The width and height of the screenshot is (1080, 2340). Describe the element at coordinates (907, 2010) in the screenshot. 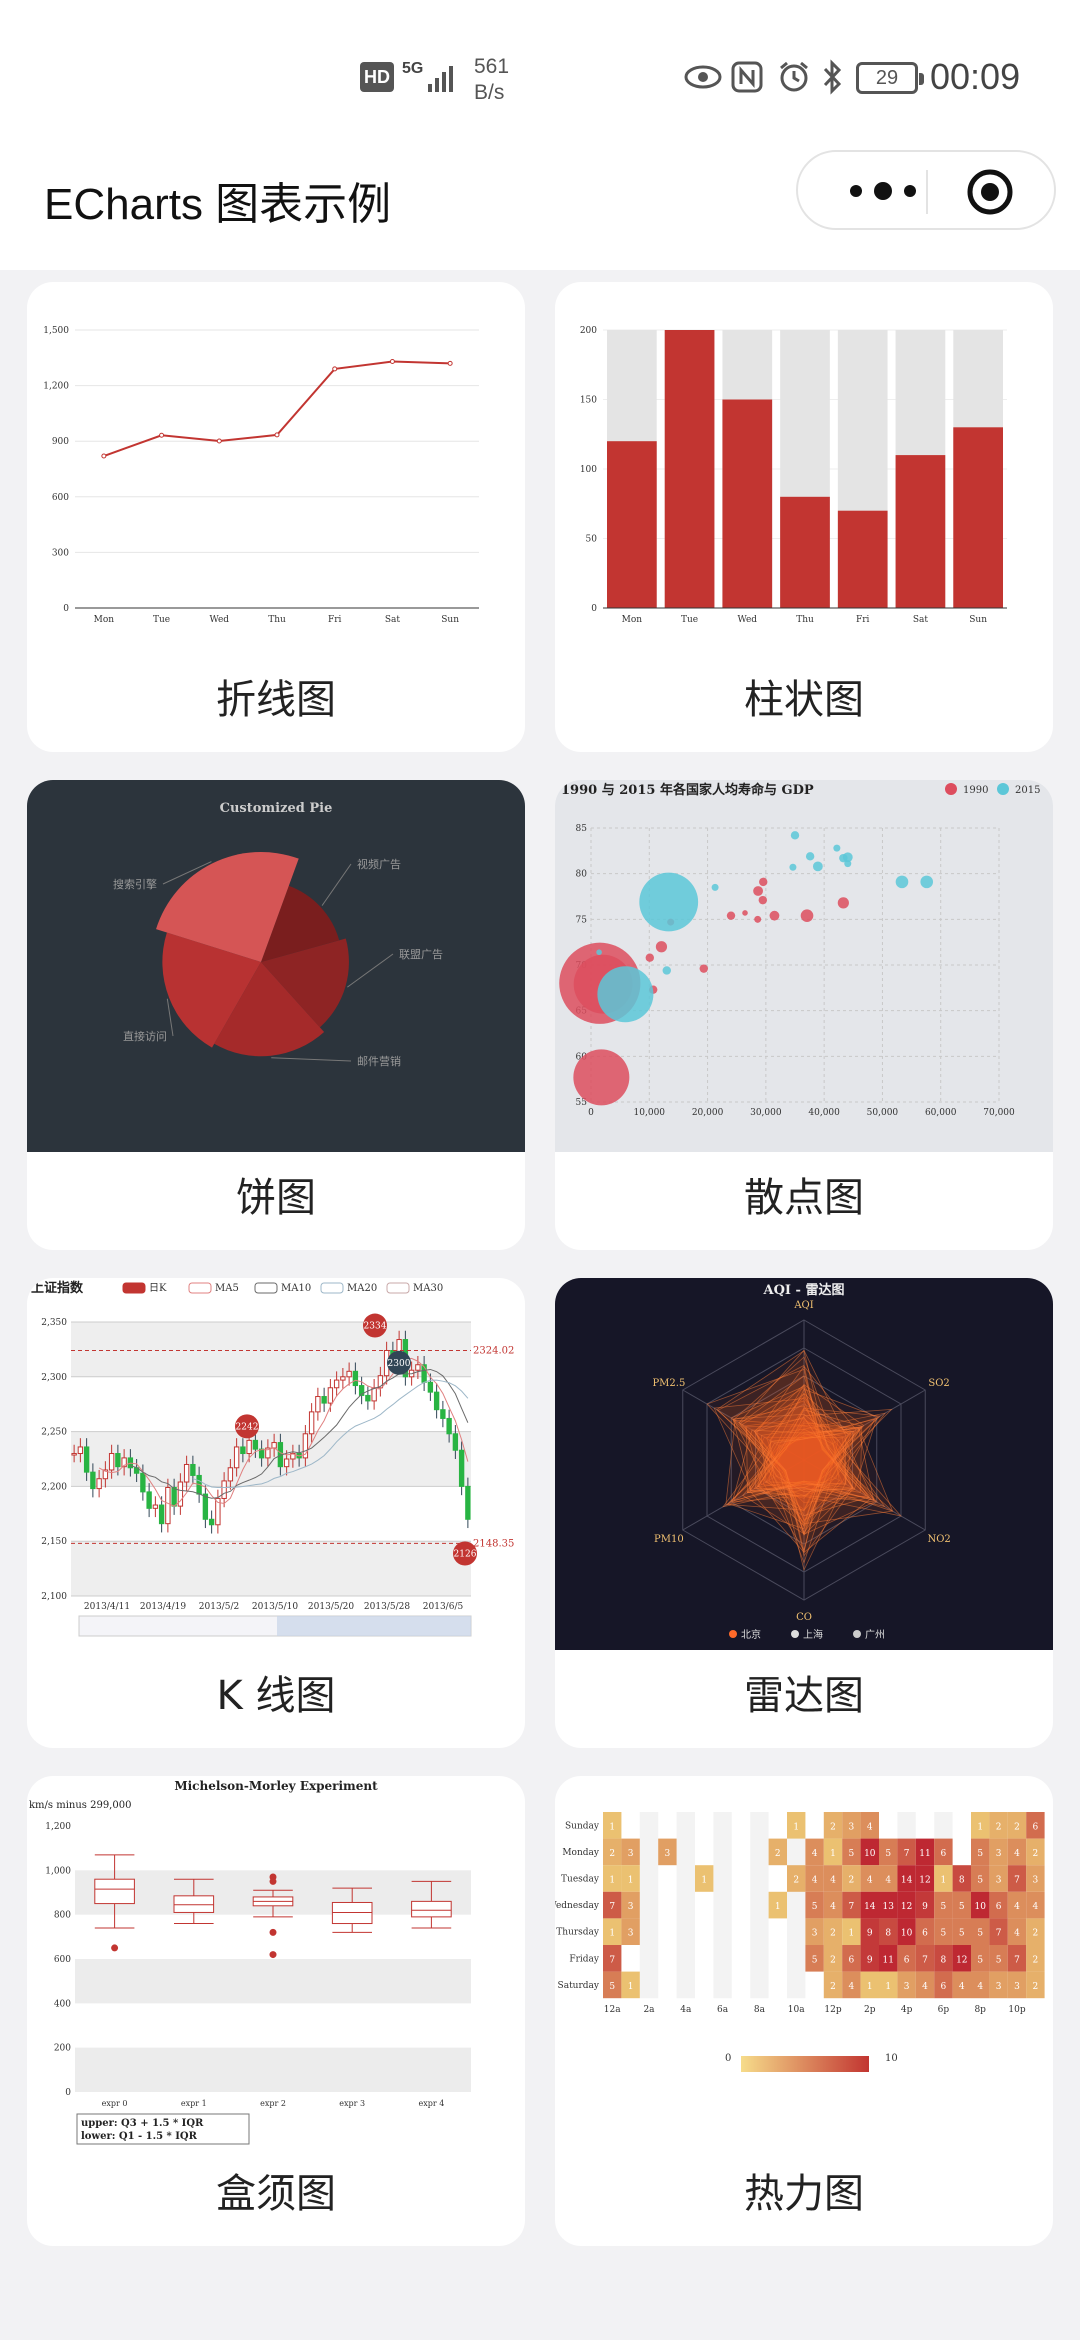

I see `x-tick-label: 4p` at that location.